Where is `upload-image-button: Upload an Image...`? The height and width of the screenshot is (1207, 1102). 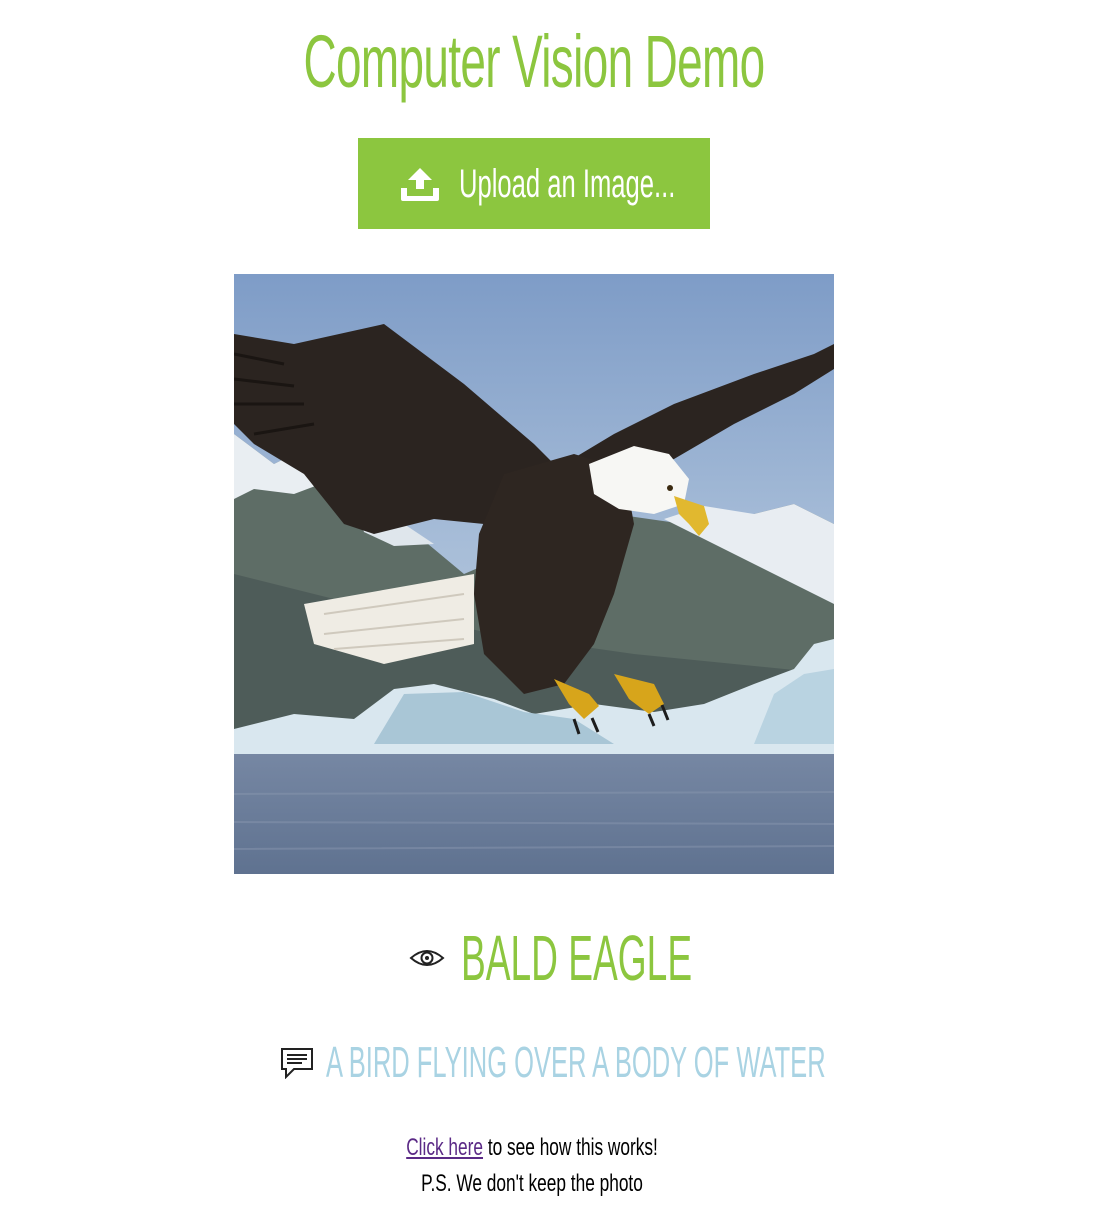 upload-image-button: Upload an Image... is located at coordinates (534, 183).